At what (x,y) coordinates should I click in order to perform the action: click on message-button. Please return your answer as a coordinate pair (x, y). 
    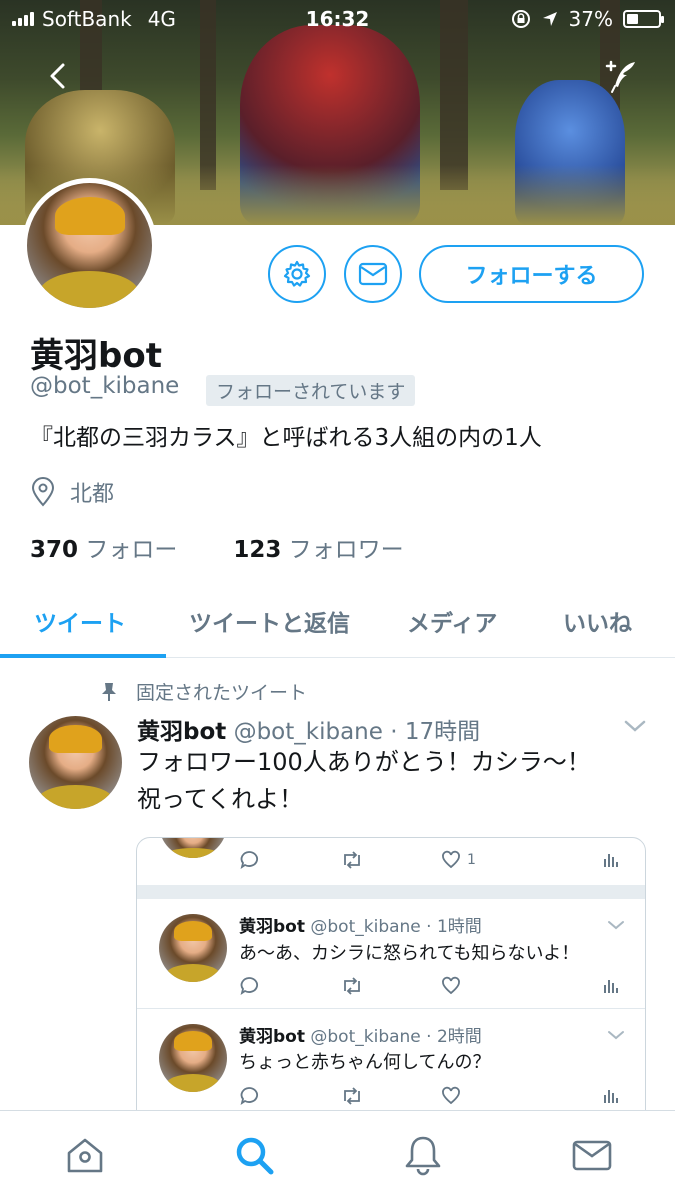
    Looking at the image, I should click on (373, 274).